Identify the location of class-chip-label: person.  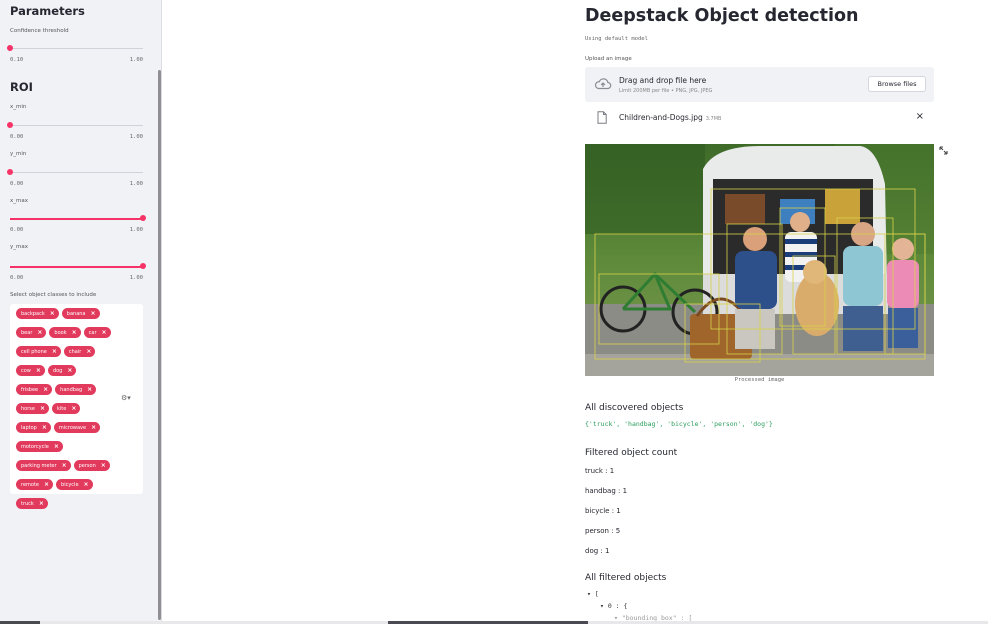
(87, 465).